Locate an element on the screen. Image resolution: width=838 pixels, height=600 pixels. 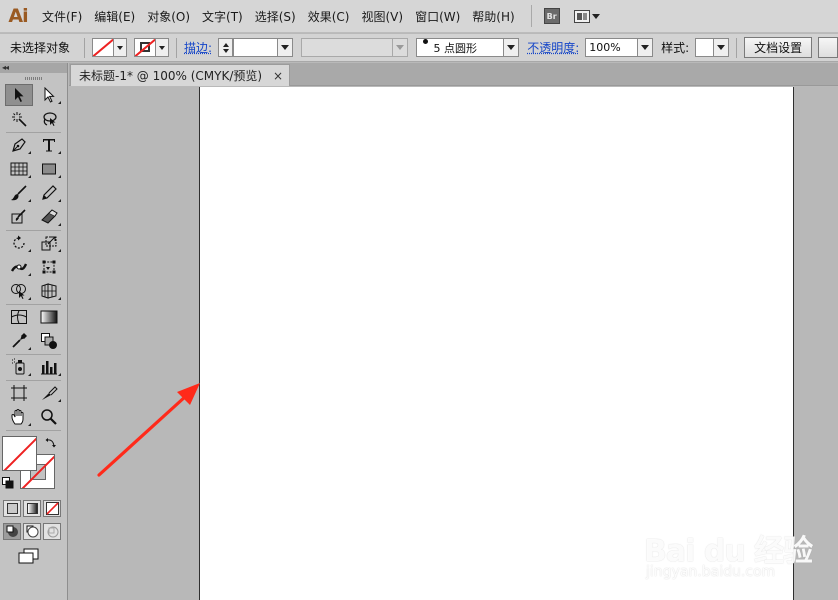
stroke-weight-input is located at coordinates (255, 47).